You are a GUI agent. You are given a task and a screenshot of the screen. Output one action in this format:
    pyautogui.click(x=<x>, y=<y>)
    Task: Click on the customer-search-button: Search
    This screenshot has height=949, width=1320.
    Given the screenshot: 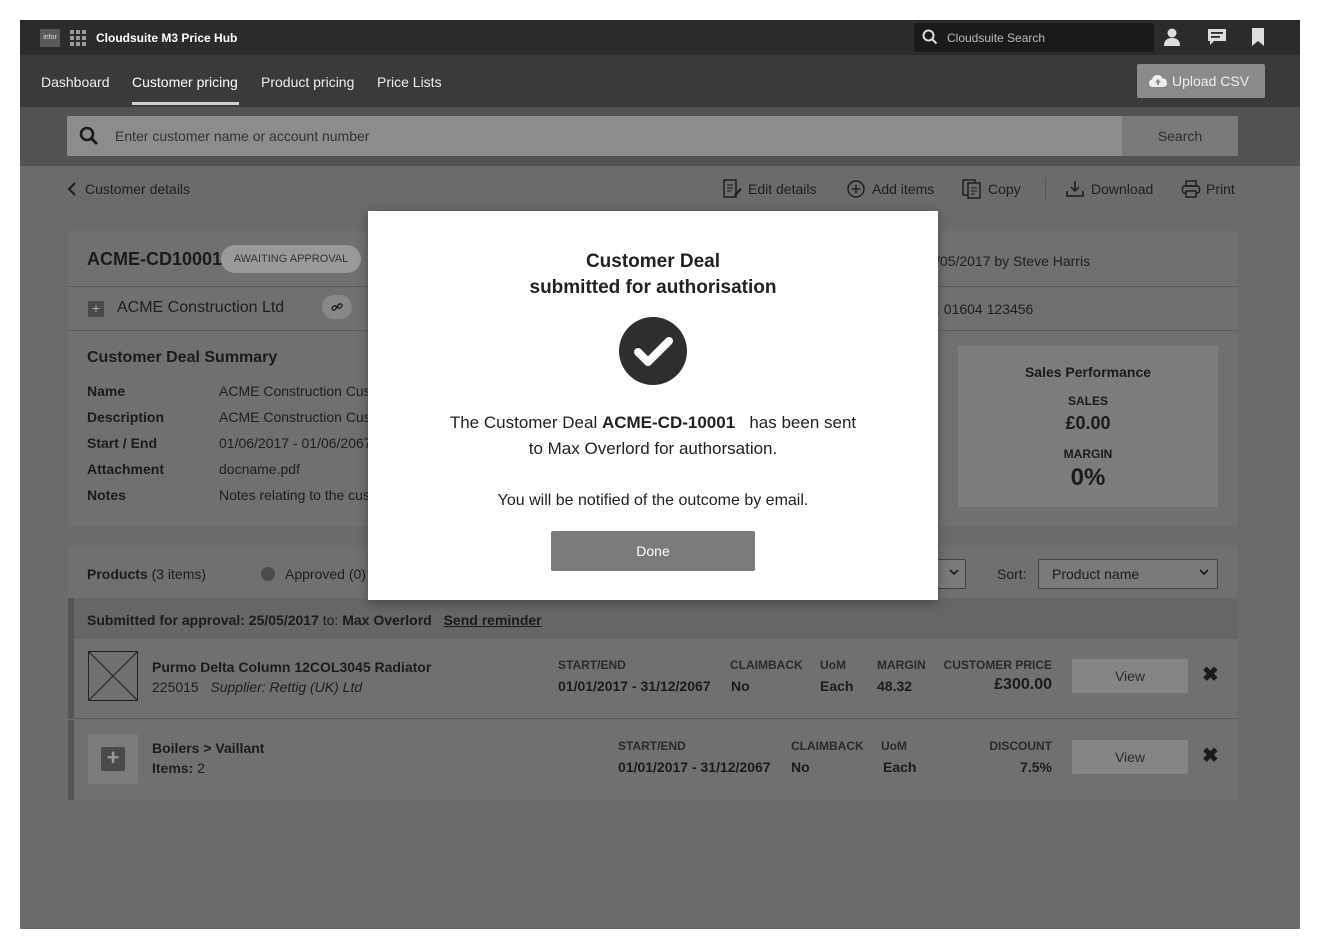 What is the action you would take?
    pyautogui.click(x=1180, y=136)
    